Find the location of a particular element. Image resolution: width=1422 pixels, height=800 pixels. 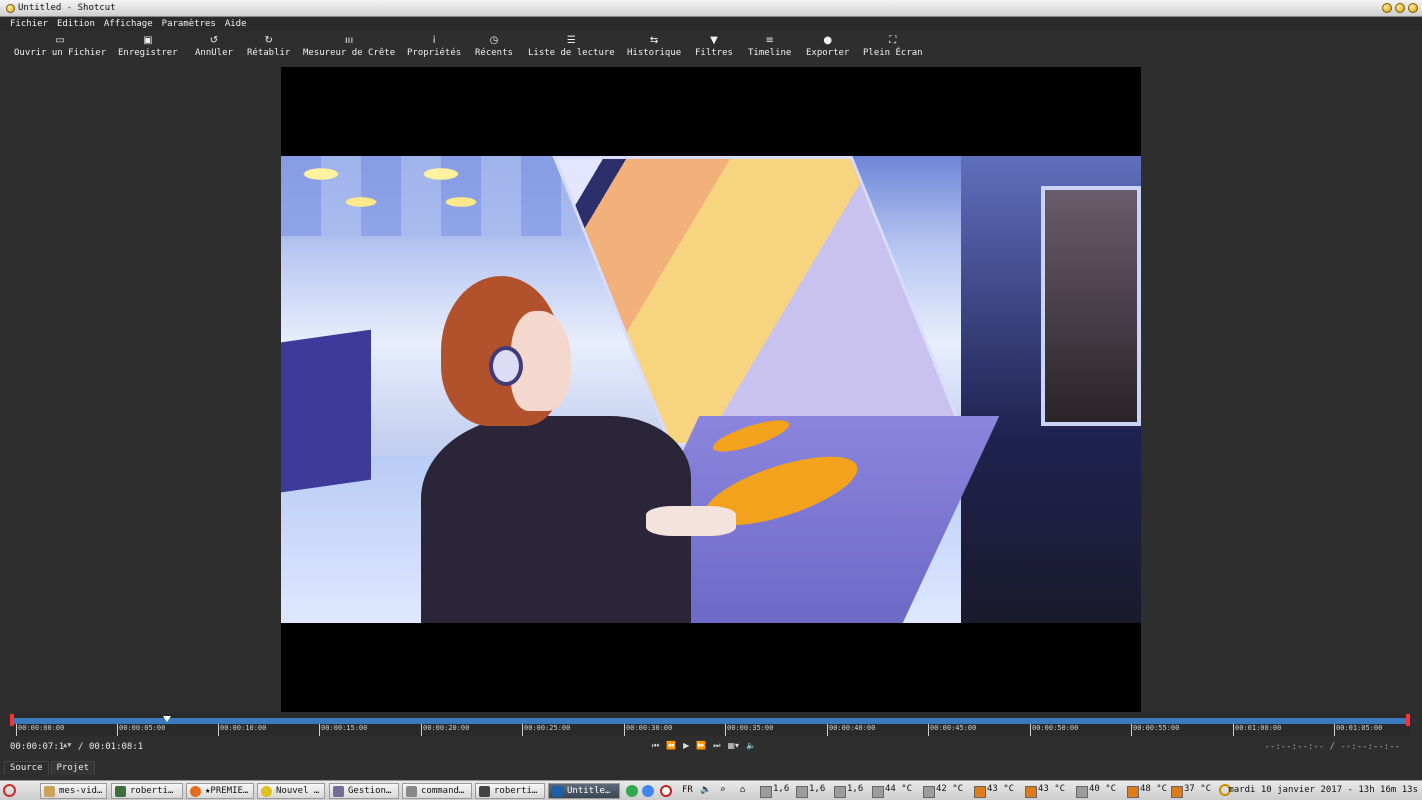

list-icon: ☰ is located at coordinates (571, 40).